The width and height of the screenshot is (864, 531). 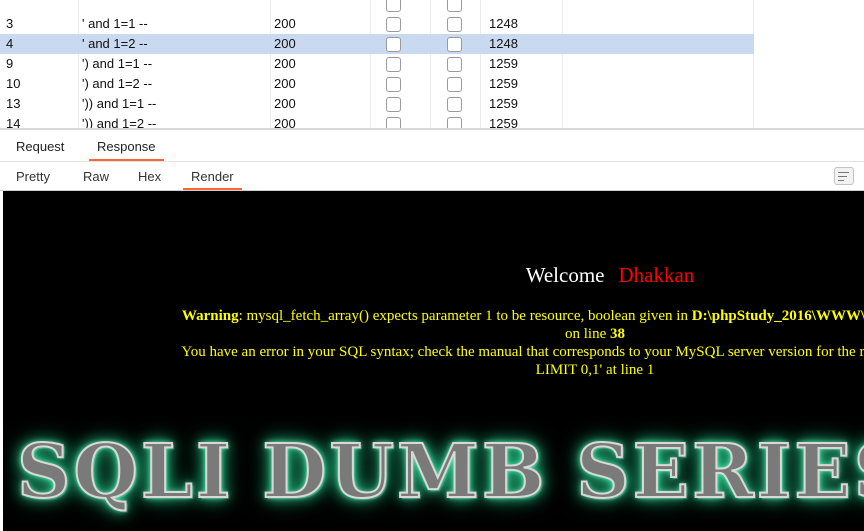 What do you see at coordinates (115, 43) in the screenshot?
I see `payload: ' and 1=2 --` at bounding box center [115, 43].